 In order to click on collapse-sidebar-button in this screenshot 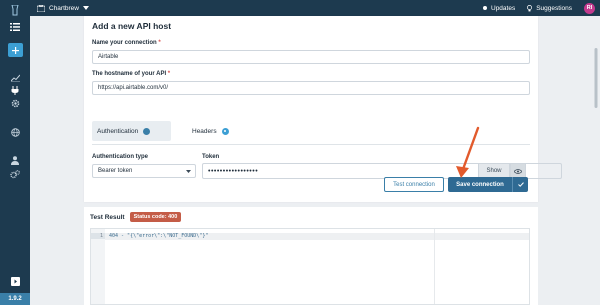, I will do `click(15, 281)`.